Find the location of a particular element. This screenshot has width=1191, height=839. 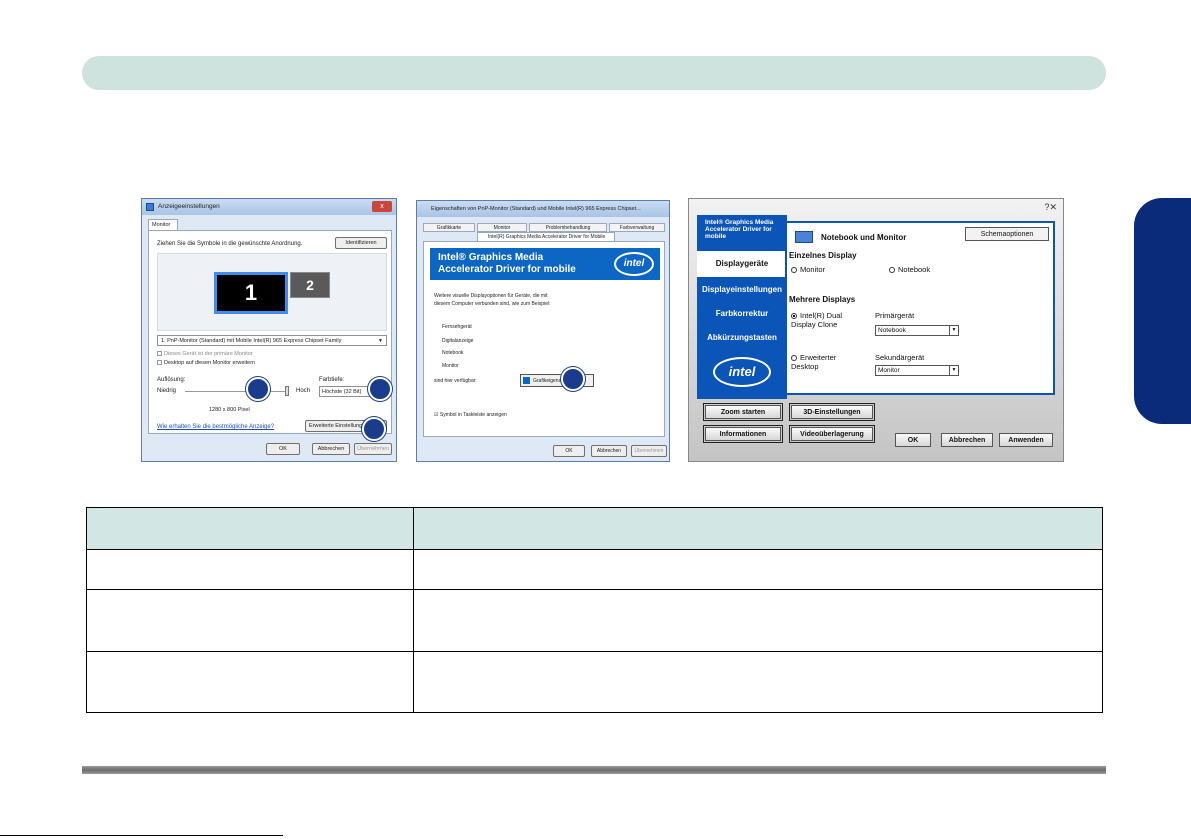

device-item: Fernsehgerät is located at coordinates (457, 327).